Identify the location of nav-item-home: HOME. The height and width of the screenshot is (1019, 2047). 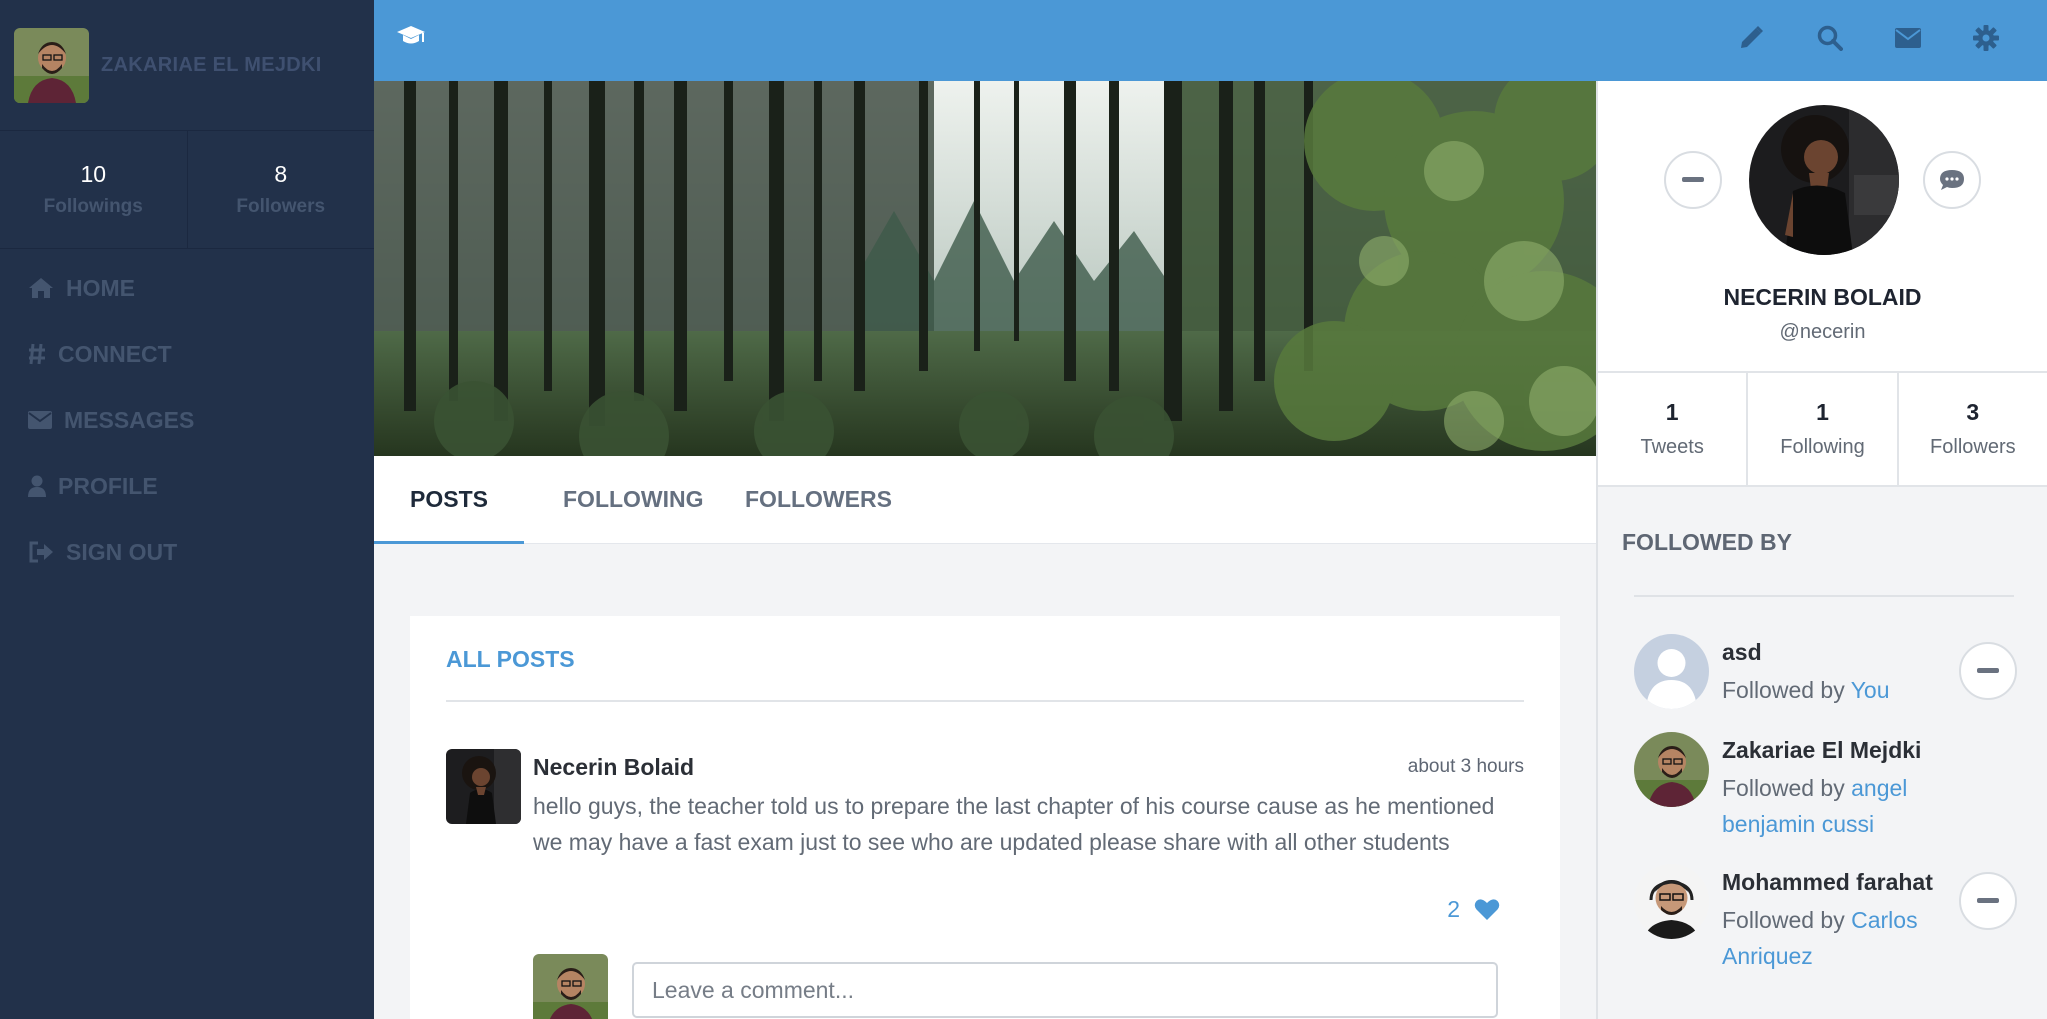
(187, 288).